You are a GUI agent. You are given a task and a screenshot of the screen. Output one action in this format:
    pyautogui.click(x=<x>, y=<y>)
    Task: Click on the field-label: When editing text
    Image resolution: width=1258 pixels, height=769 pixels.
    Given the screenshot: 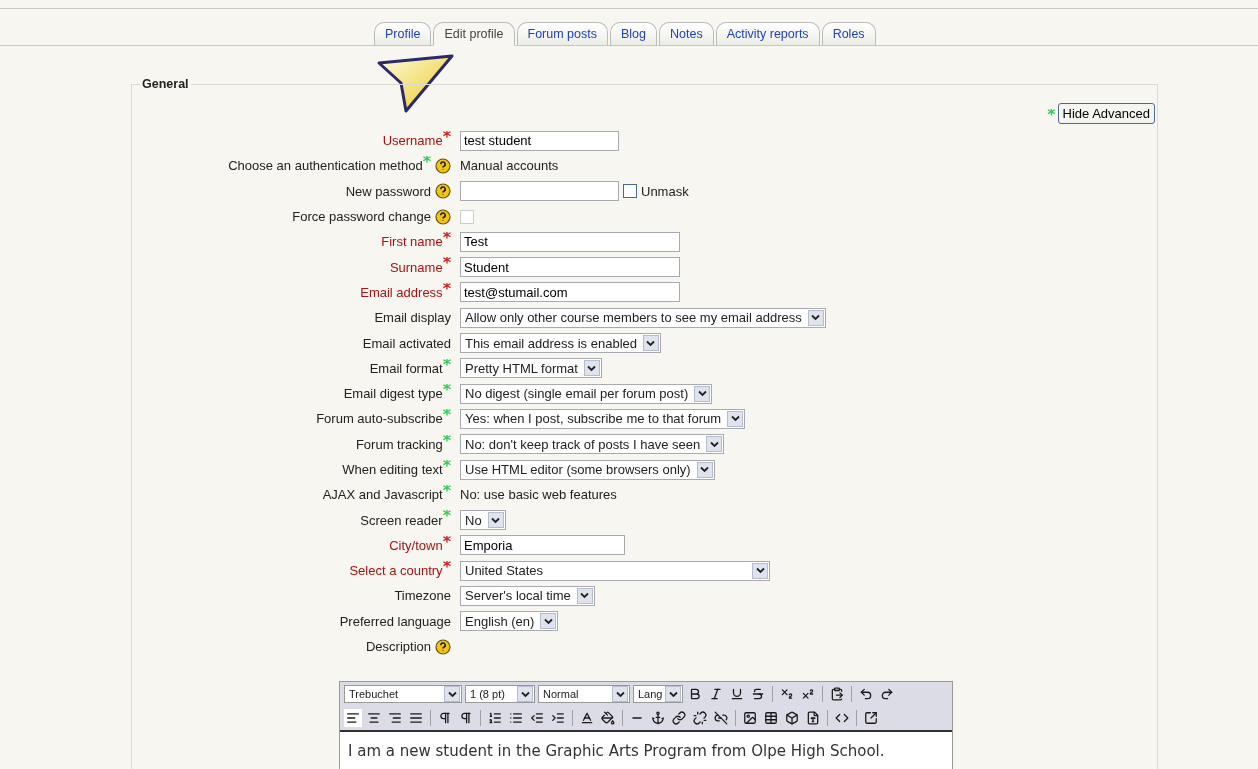 What is the action you would take?
    pyautogui.click(x=392, y=469)
    